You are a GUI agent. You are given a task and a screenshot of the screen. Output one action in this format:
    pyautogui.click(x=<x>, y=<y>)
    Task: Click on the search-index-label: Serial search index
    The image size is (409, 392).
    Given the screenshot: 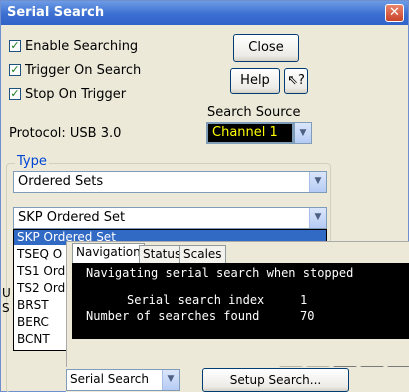 What is the action you would take?
    pyautogui.click(x=196, y=300)
    